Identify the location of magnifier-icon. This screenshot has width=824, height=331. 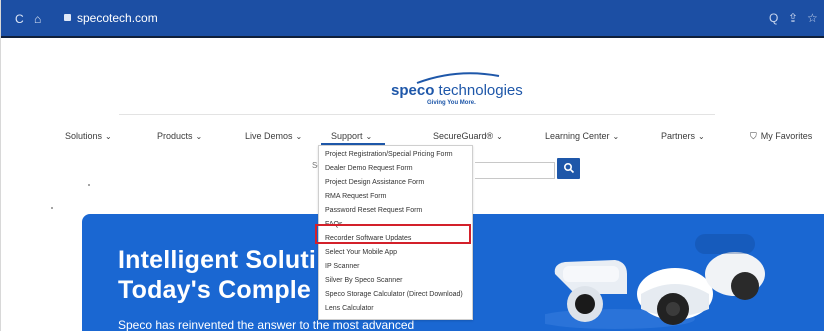
(568, 168).